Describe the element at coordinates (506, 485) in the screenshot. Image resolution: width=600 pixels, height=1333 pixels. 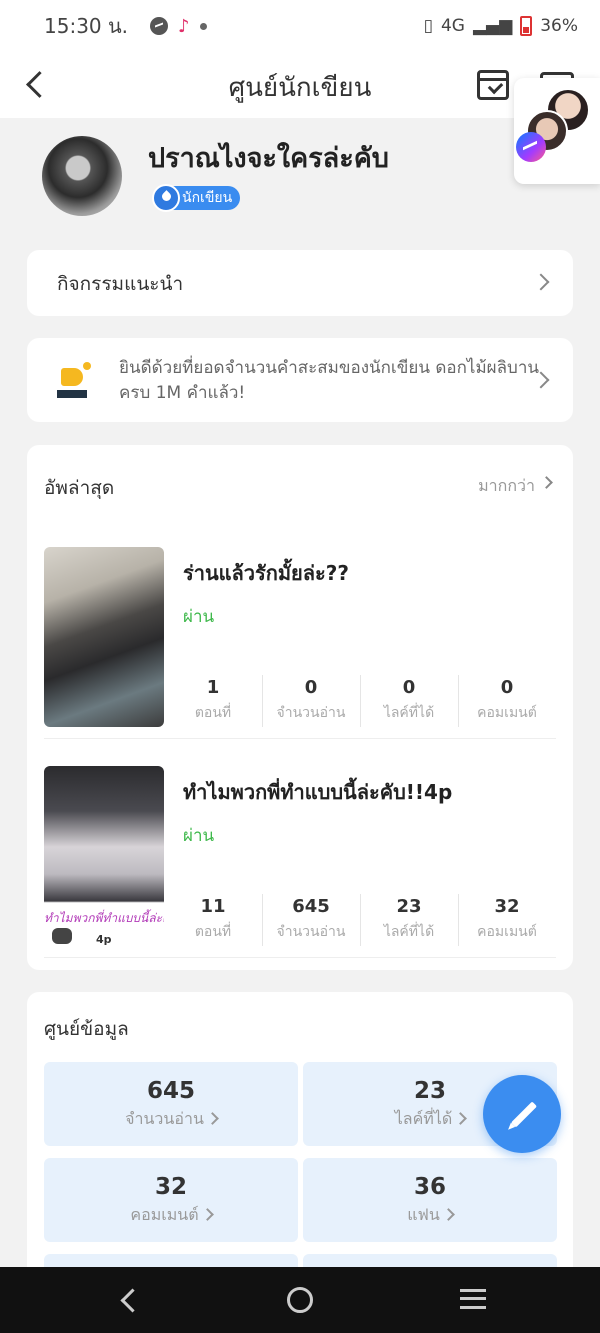
I see `more-link-label: มากกว่า` at that location.